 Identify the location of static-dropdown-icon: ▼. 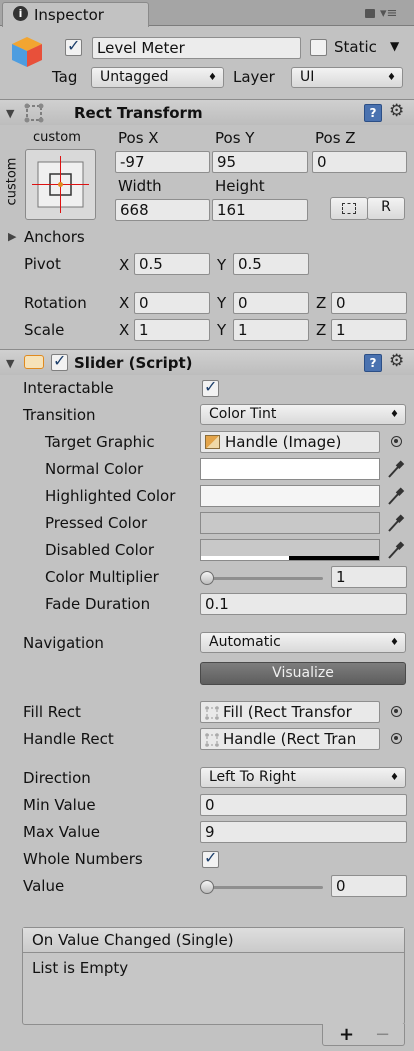
(394, 46).